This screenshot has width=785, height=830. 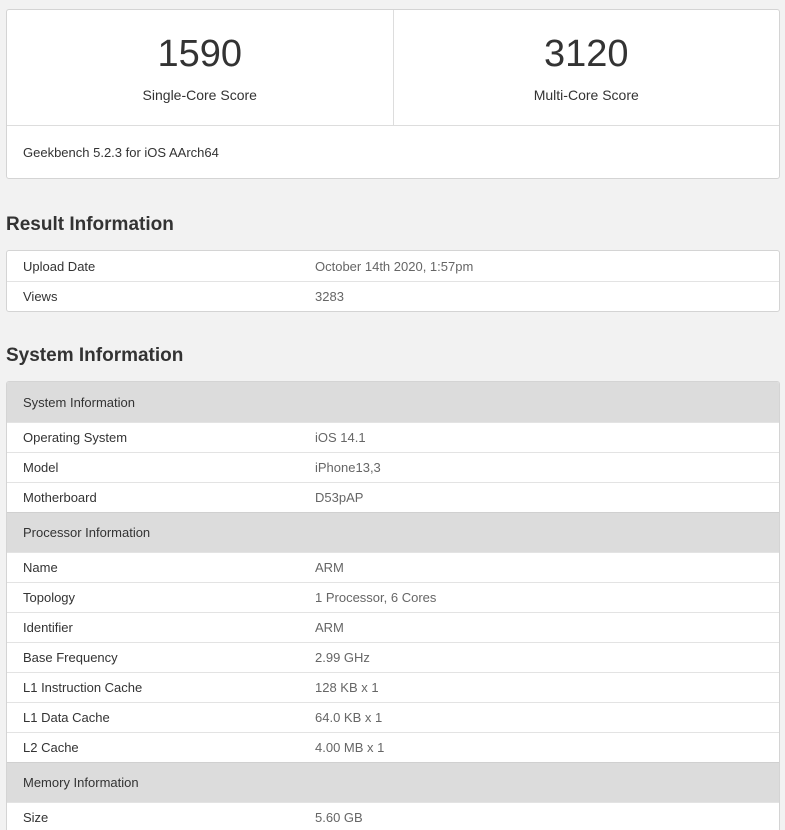 What do you see at coordinates (376, 597) in the screenshot?
I see `row-value: 1 Processor, 6 Cores` at bounding box center [376, 597].